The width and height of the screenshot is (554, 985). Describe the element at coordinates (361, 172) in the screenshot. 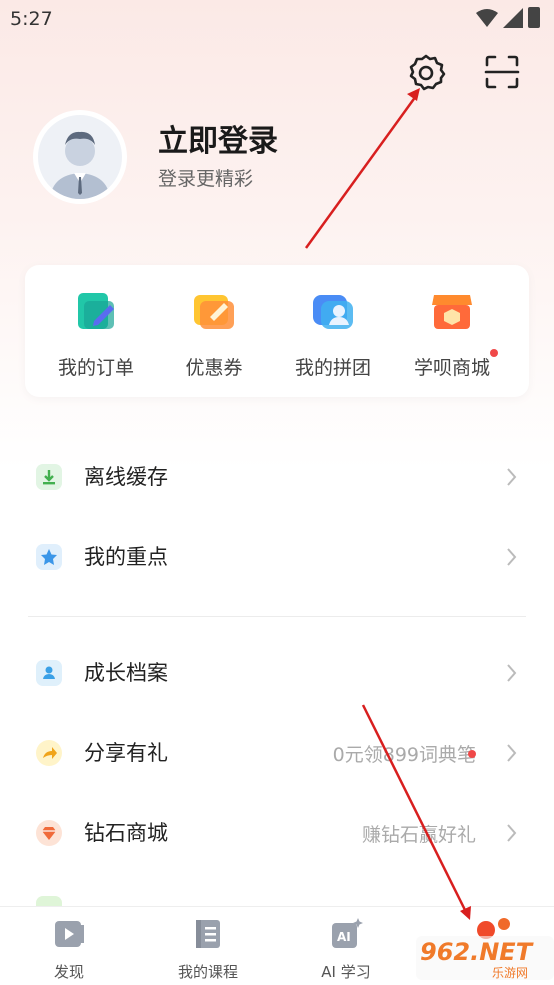

I see `annotation-arrow-settings` at that location.